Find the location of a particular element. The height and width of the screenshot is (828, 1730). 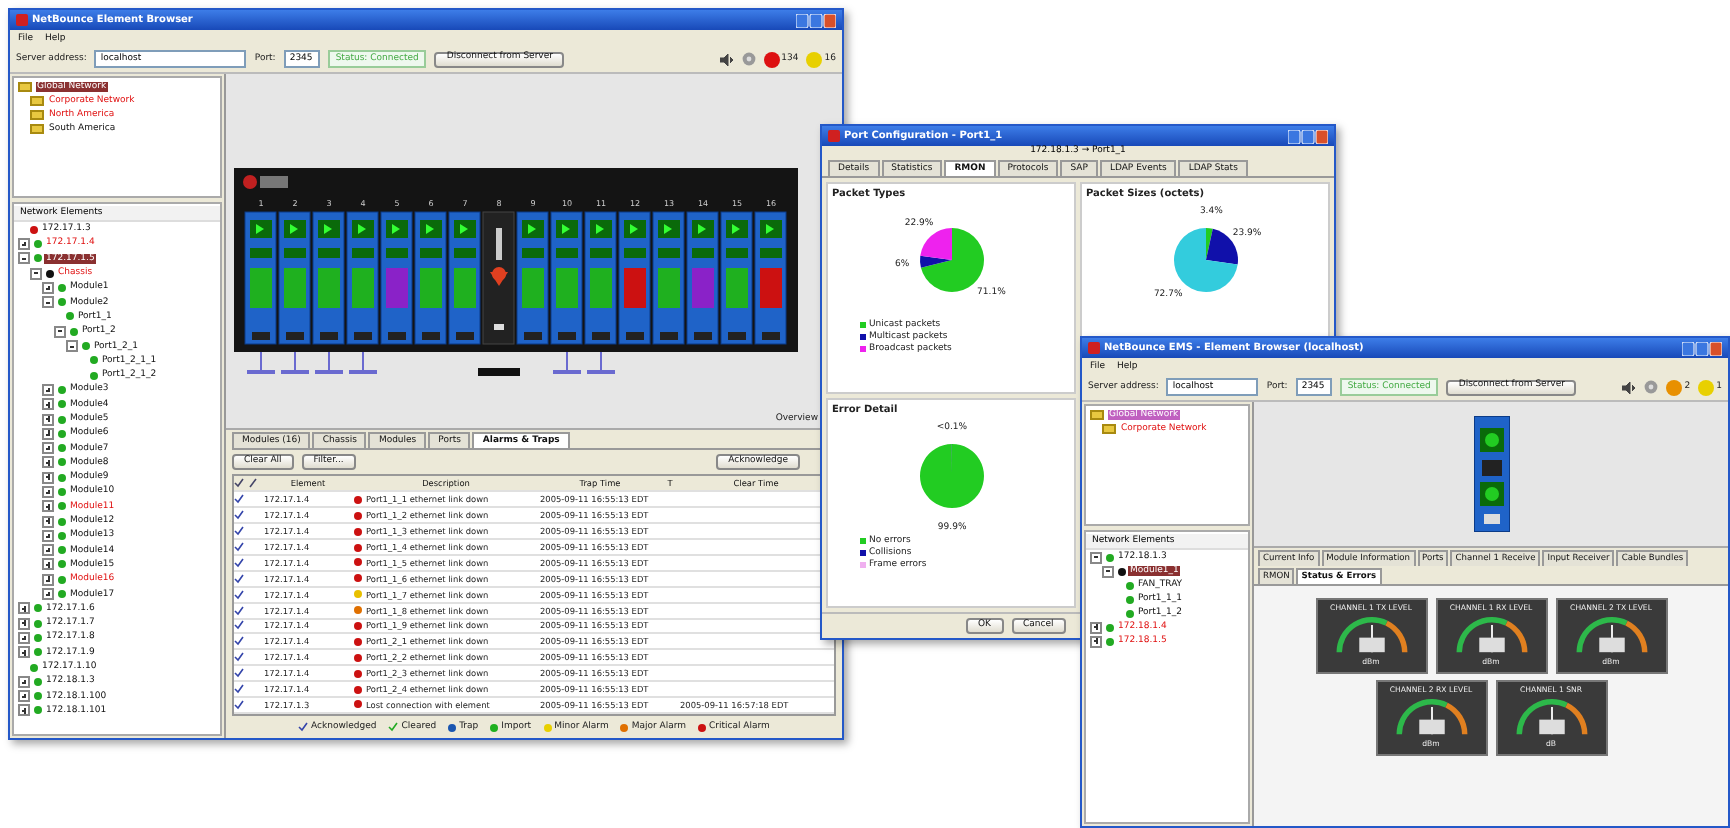

device-block is located at coordinates (499, 372).